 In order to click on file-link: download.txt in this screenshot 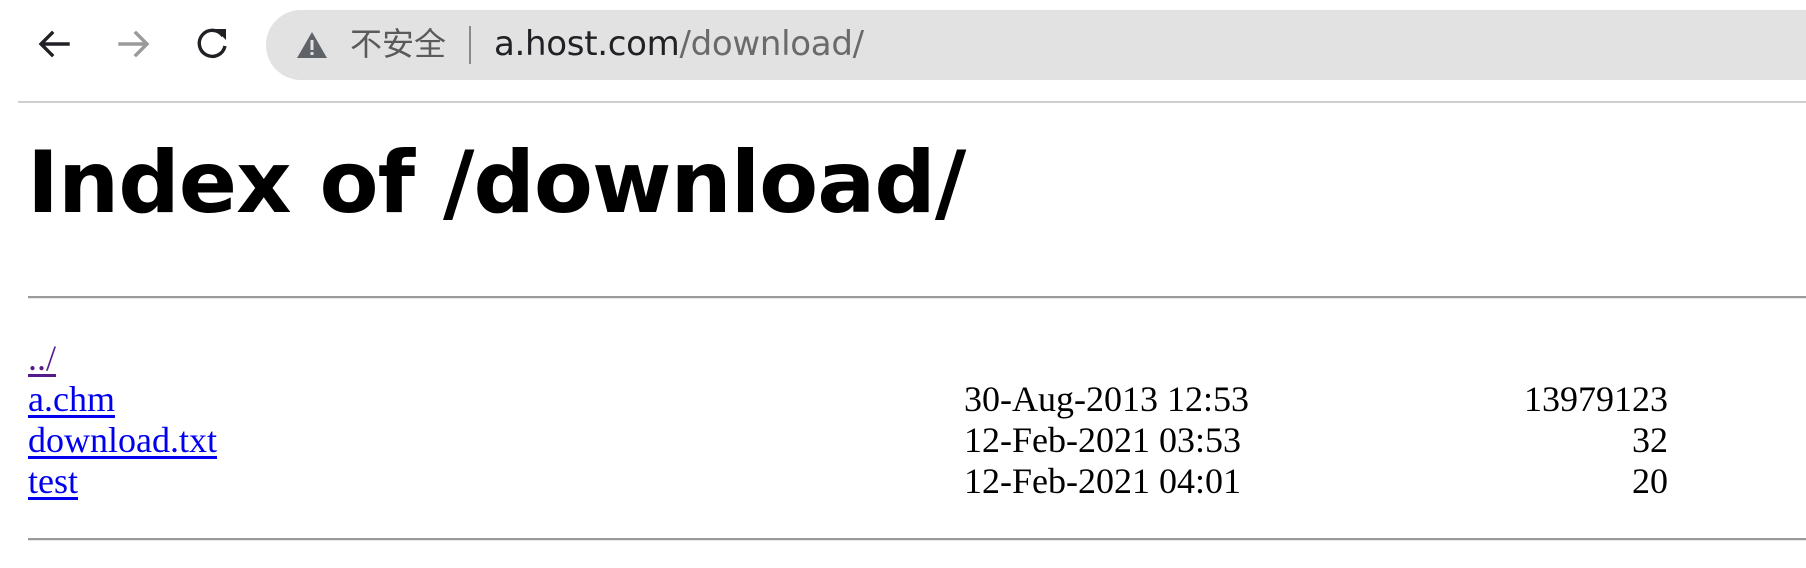, I will do `click(122, 440)`.